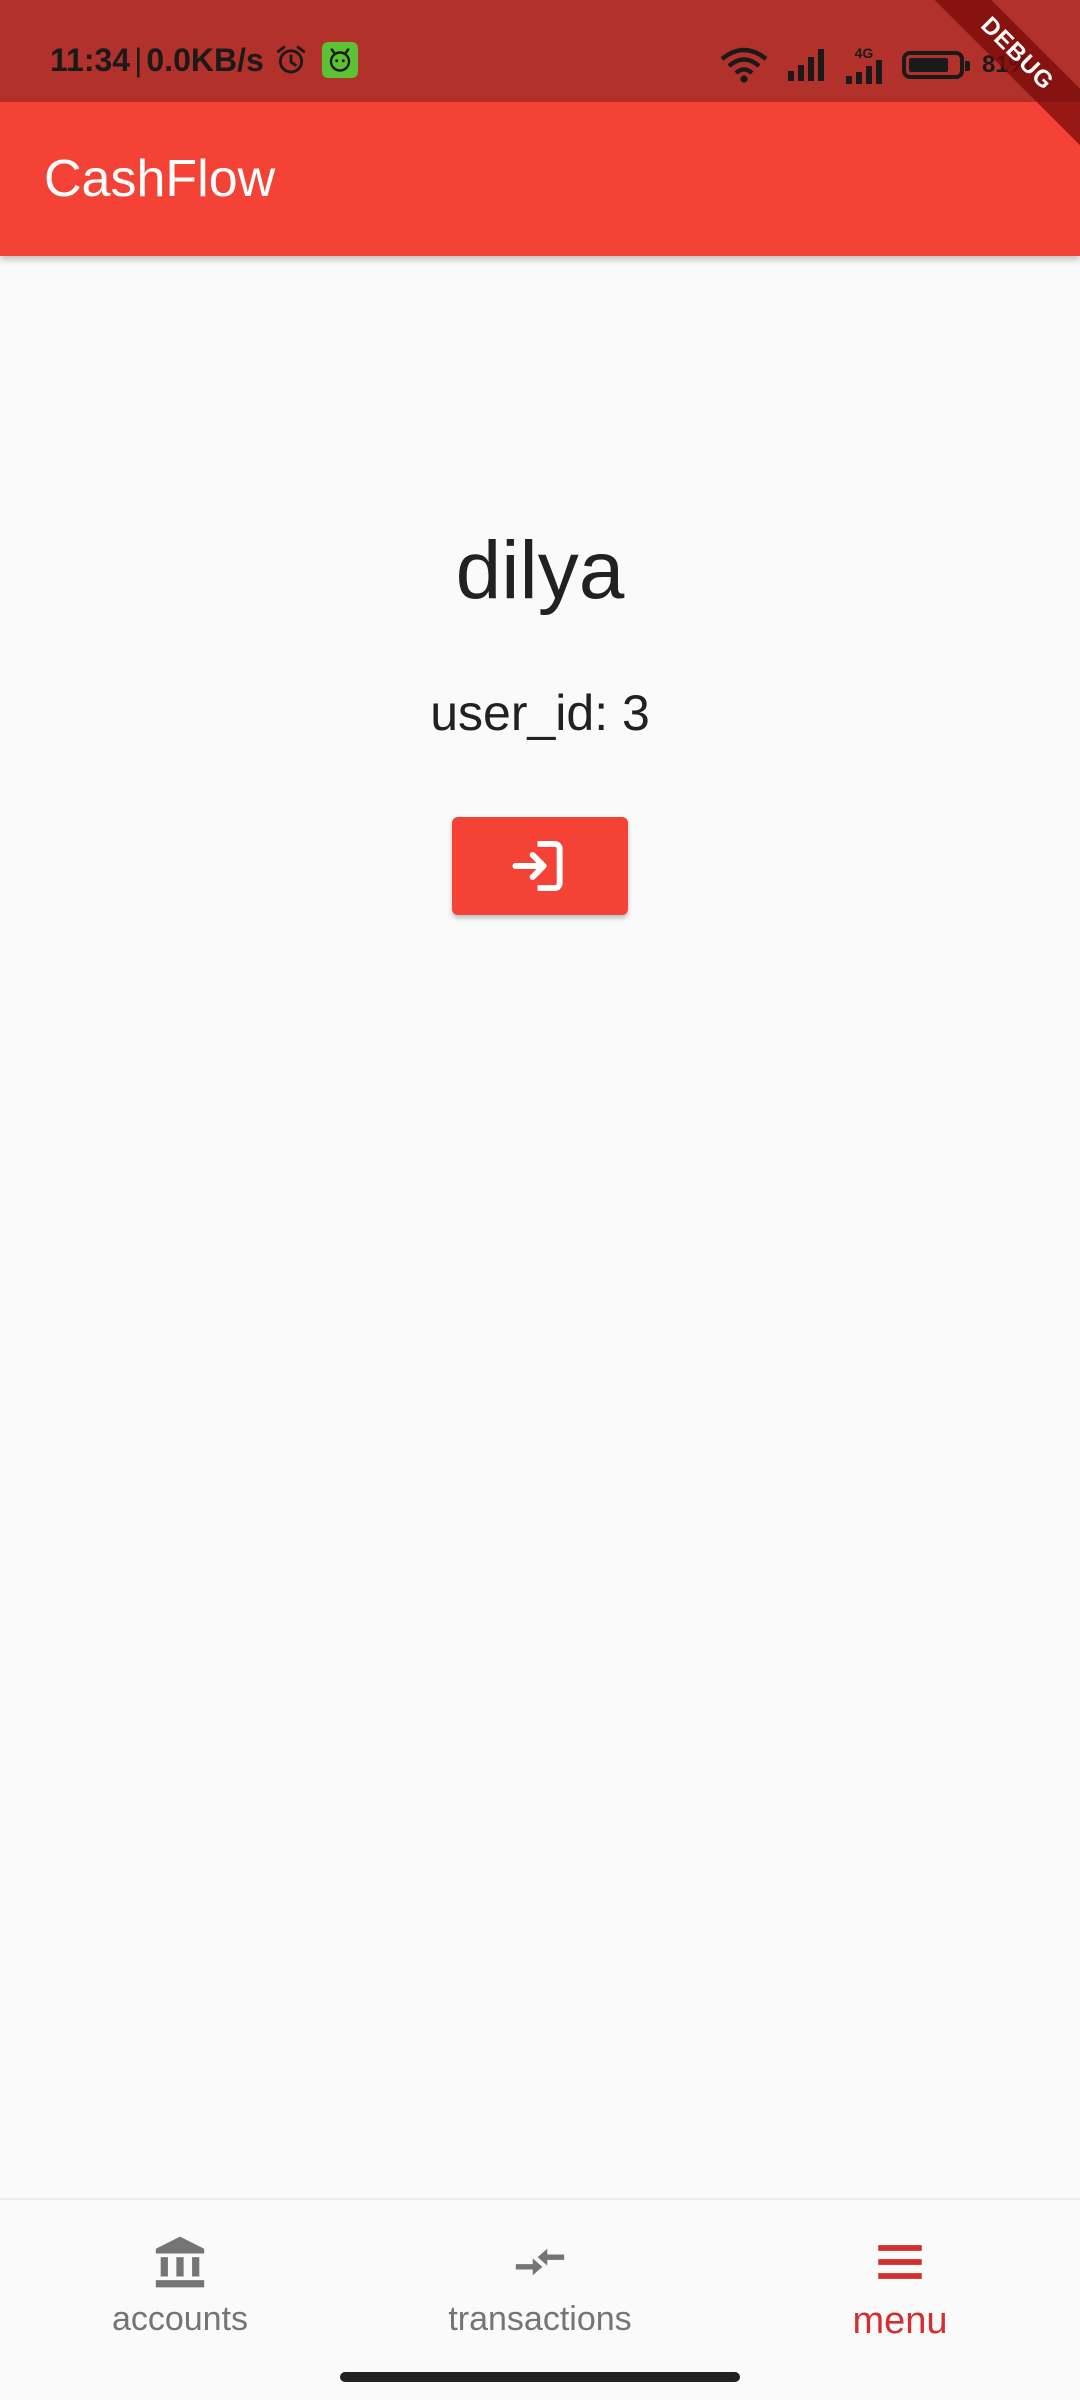  I want to click on nav-item-accounts: accounts, so click(180, 2279).